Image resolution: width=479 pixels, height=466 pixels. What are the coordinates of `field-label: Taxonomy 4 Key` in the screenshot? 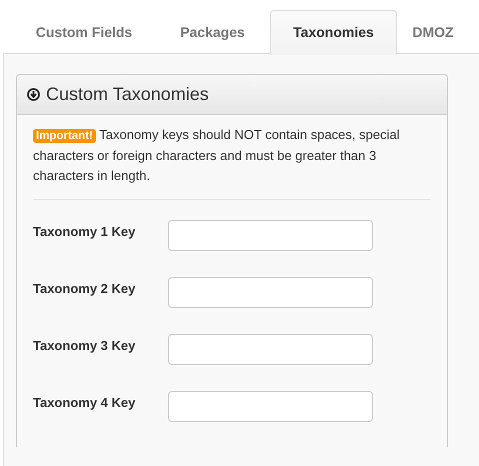 It's located at (84, 402).